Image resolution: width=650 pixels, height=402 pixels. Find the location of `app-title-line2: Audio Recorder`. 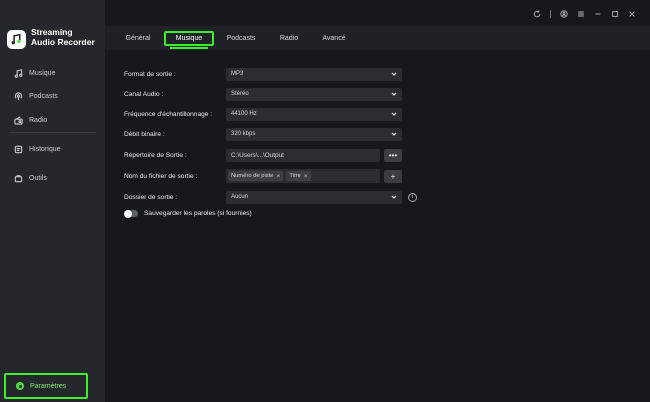

app-title-line2: Audio Recorder is located at coordinates (63, 42).